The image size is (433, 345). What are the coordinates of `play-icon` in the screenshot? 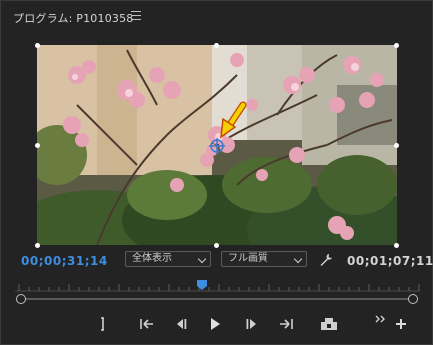 It's located at (215, 324).